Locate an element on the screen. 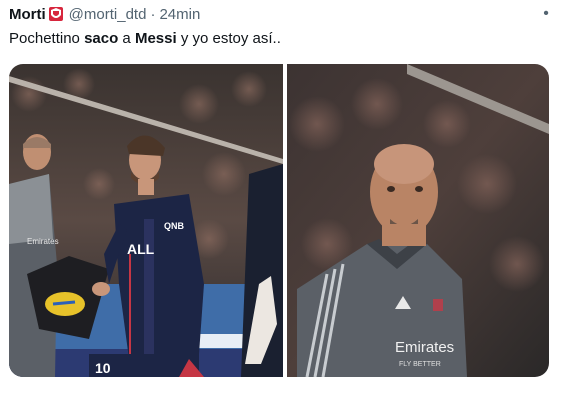 Image resolution: width=577 pixels, height=400 pixels. author-handle: @morti_dtd is located at coordinates (108, 14).